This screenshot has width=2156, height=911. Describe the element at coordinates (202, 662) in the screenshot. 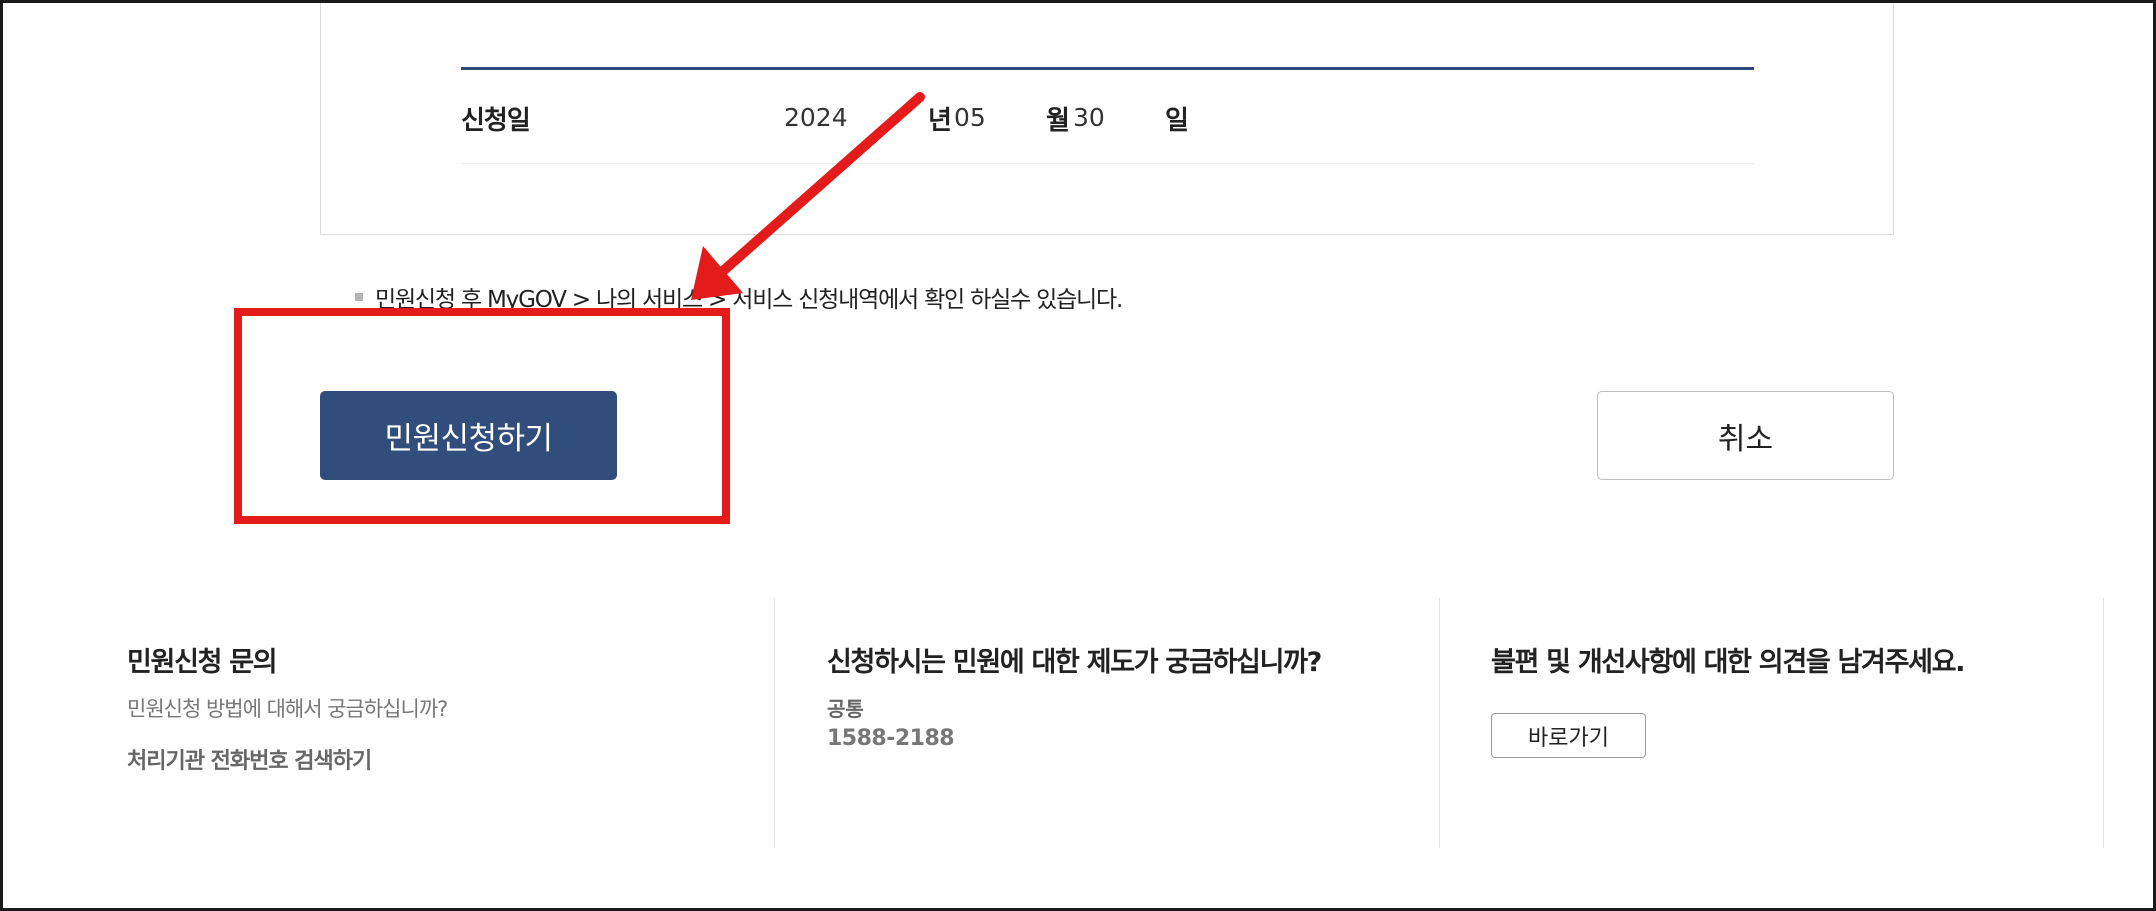

I see `inquiry-title: 민원신청 문의` at that location.